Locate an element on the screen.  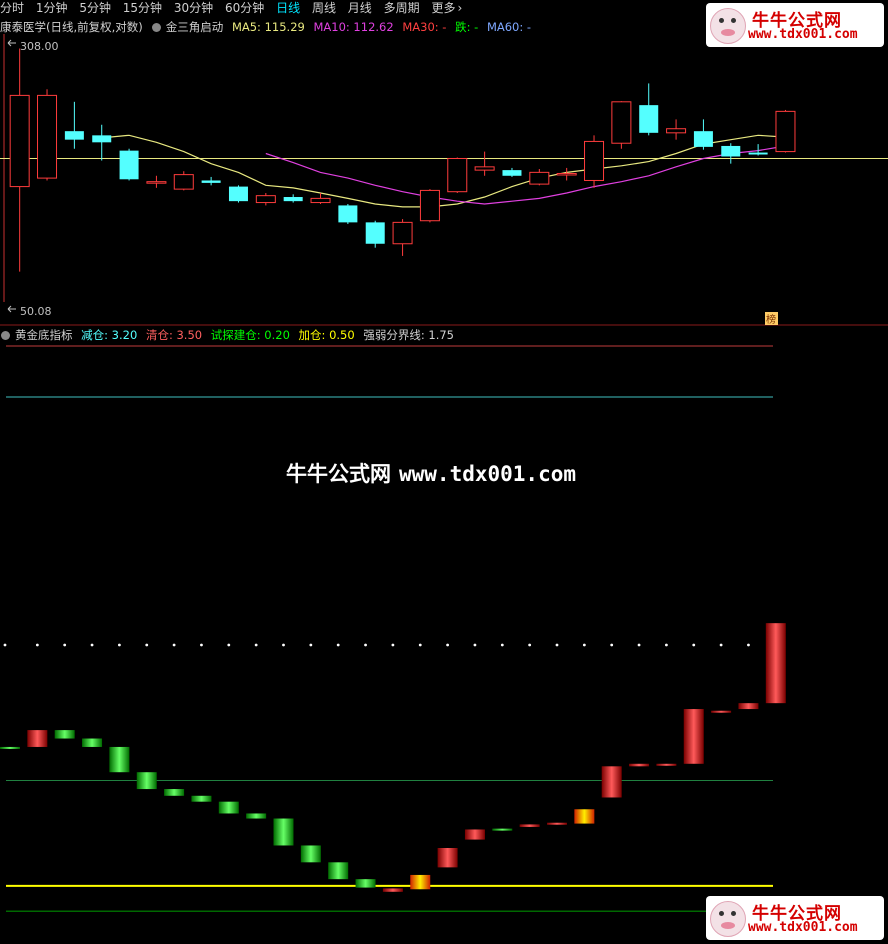
tab-period: 15分钟 is located at coordinates (142, 8).